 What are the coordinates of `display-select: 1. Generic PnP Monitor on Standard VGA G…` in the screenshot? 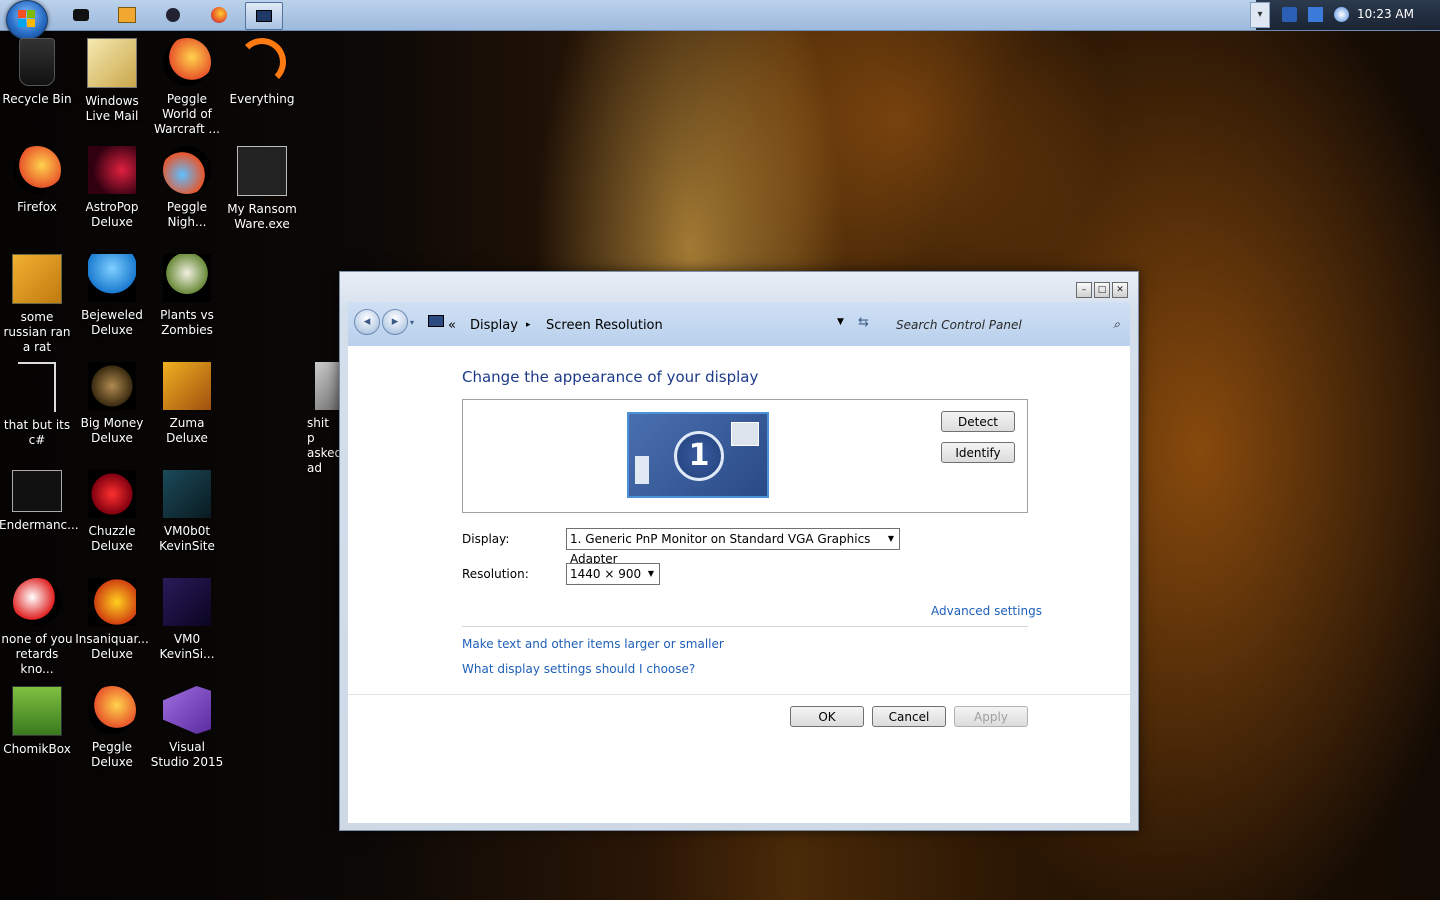 It's located at (733, 547).